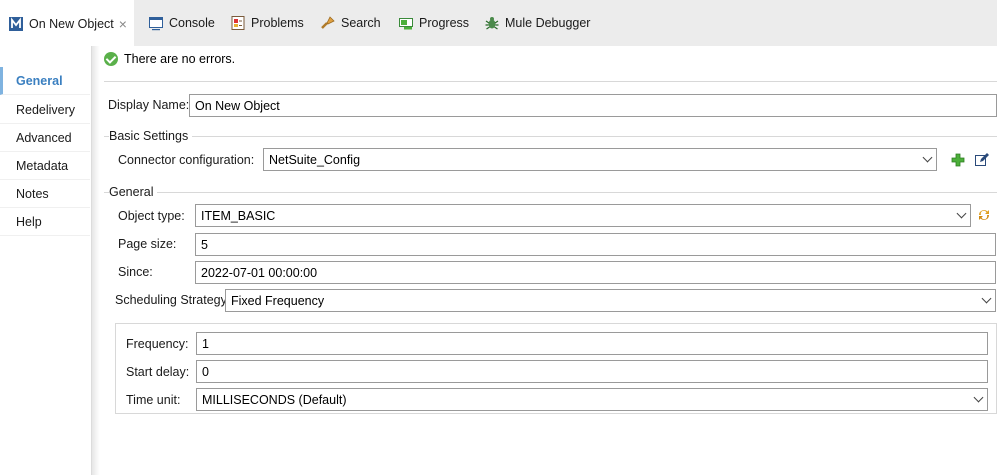 This screenshot has width=997, height=475. I want to click on connector-config-label: Connector configuration:, so click(186, 160).